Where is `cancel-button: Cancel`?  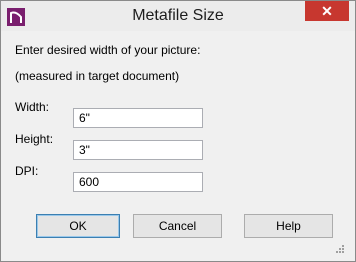 cancel-button: Cancel is located at coordinates (177, 226).